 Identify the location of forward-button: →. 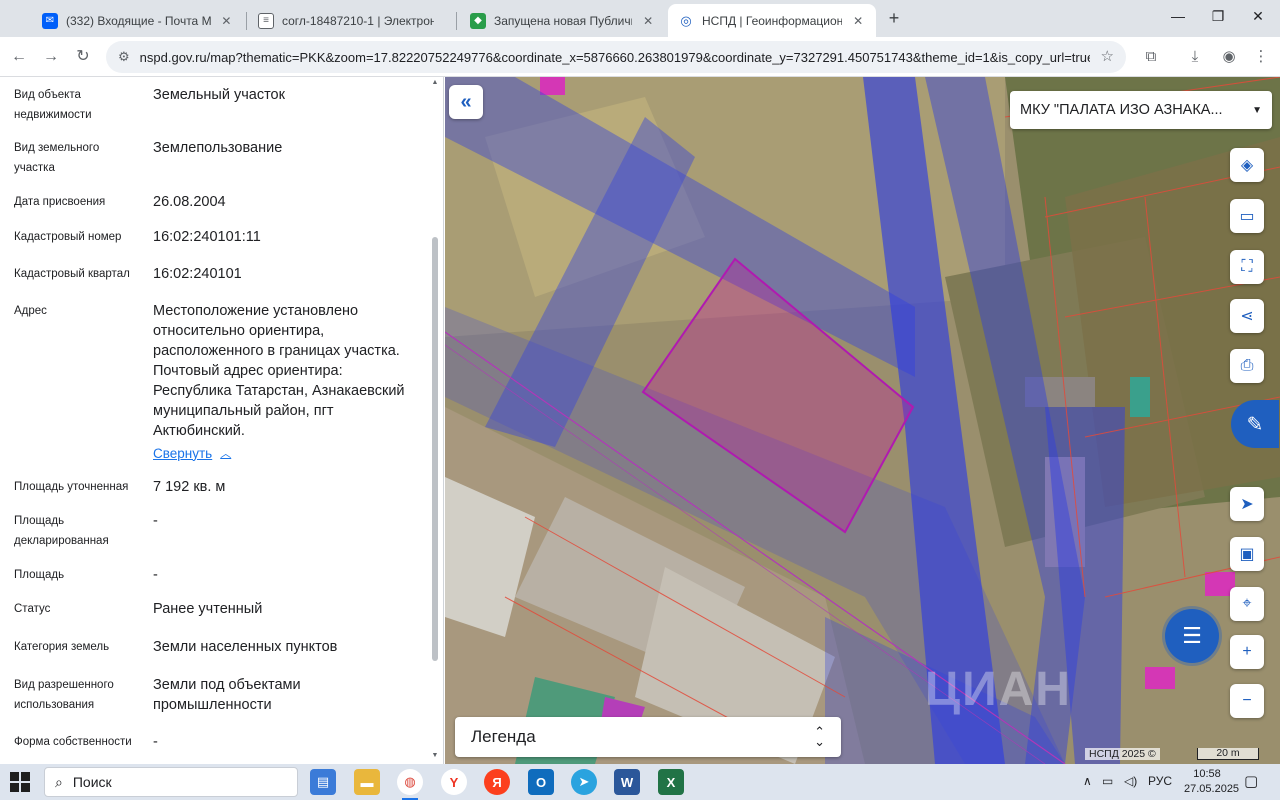
(51, 57).